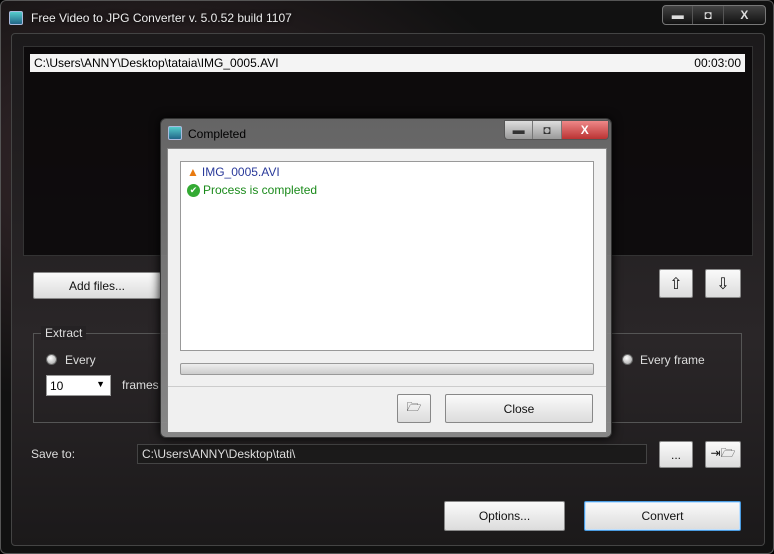  Describe the element at coordinates (672, 360) in the screenshot. I see `every-frame-label: Every frame` at that location.